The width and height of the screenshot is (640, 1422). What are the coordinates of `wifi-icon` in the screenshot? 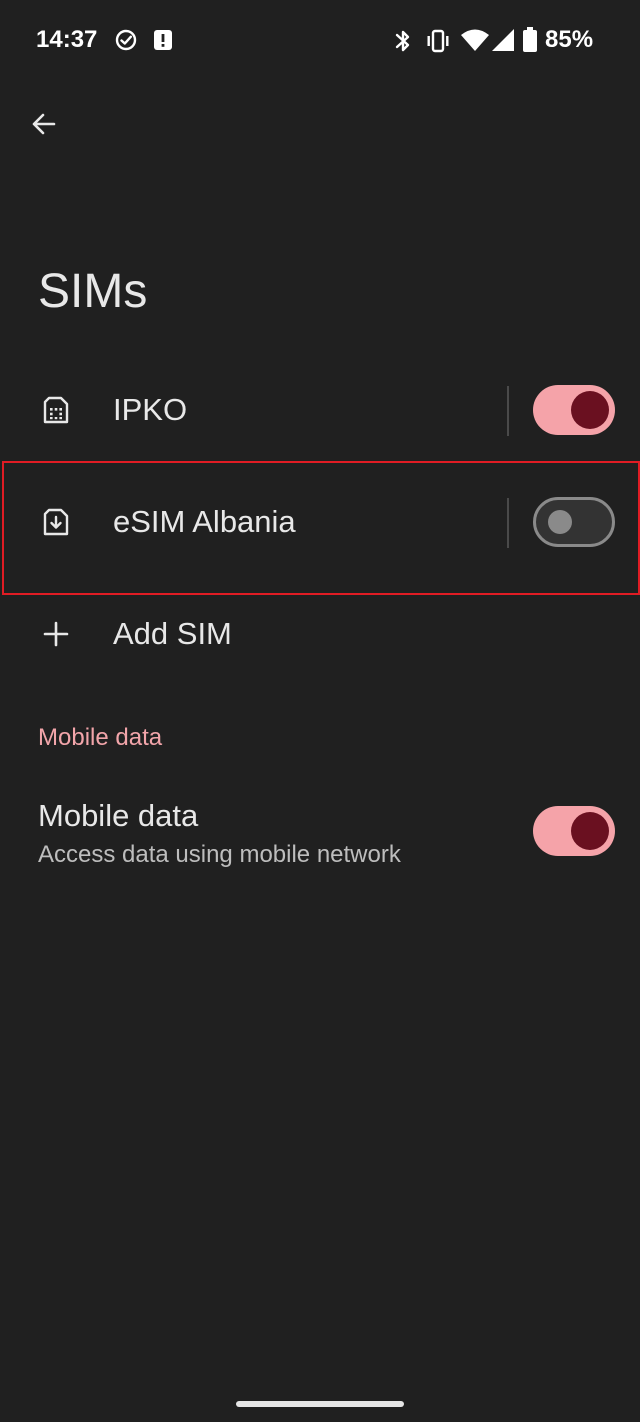 It's located at (475, 40).